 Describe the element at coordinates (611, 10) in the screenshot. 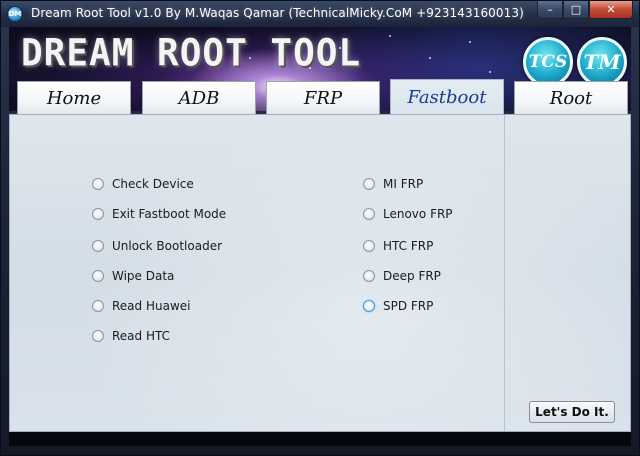

I see `close-button: ✕` at that location.